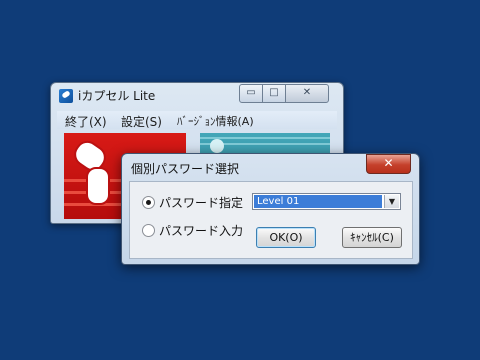 This screenshot has height=360, width=480. I want to click on level-select: Level 01 ▼, so click(326, 201).